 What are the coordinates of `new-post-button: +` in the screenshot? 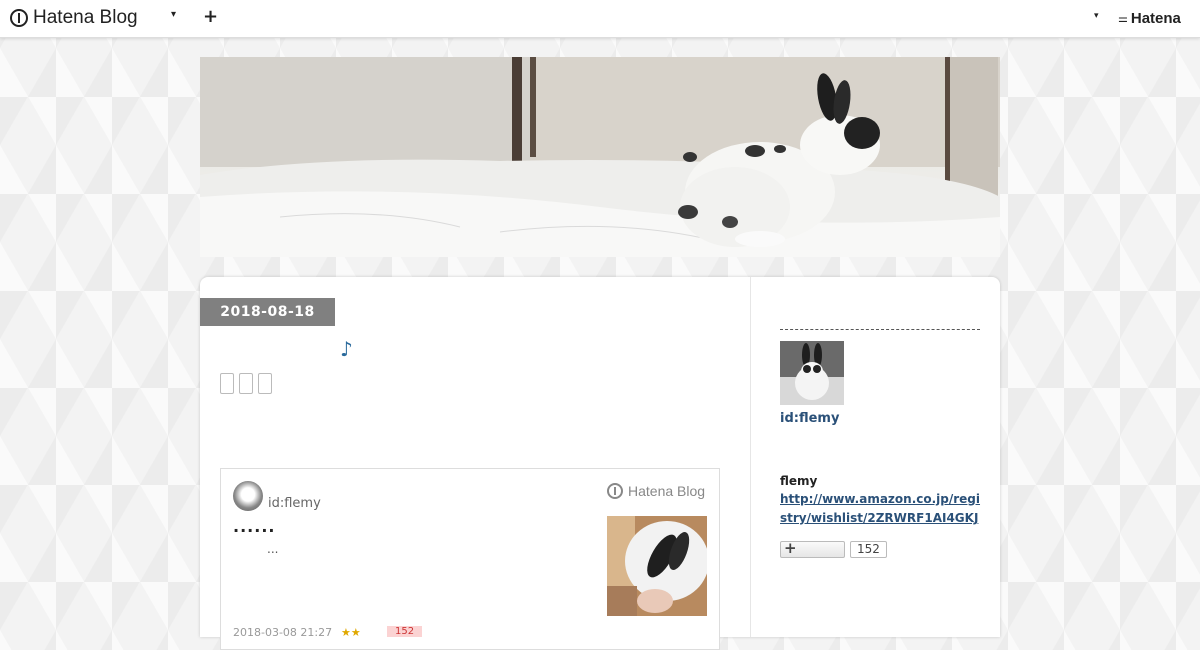 It's located at (210, 16).